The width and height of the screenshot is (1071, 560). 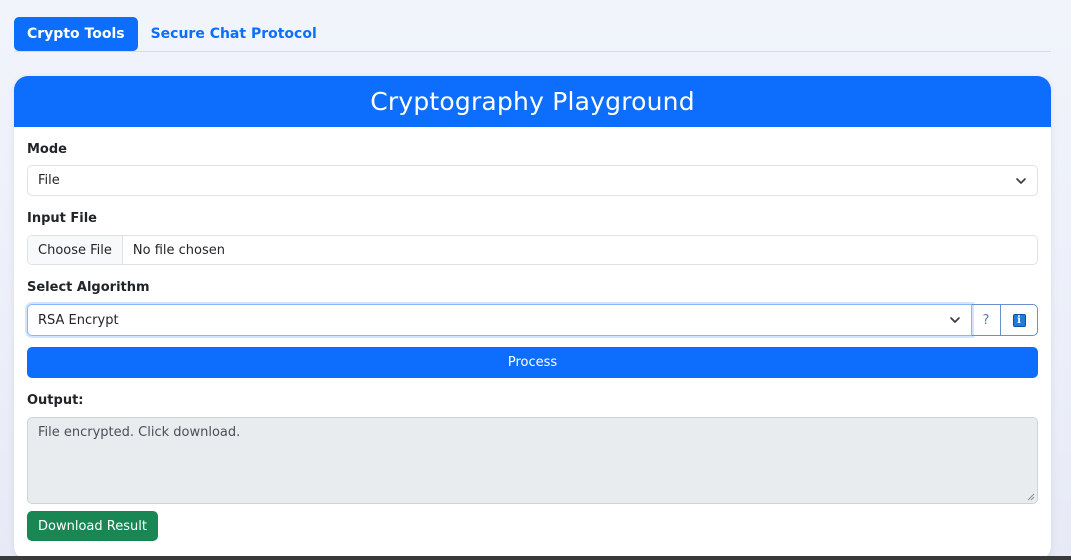 What do you see at coordinates (499, 320) in the screenshot?
I see `algorithm-select: RSA Encrypt` at bounding box center [499, 320].